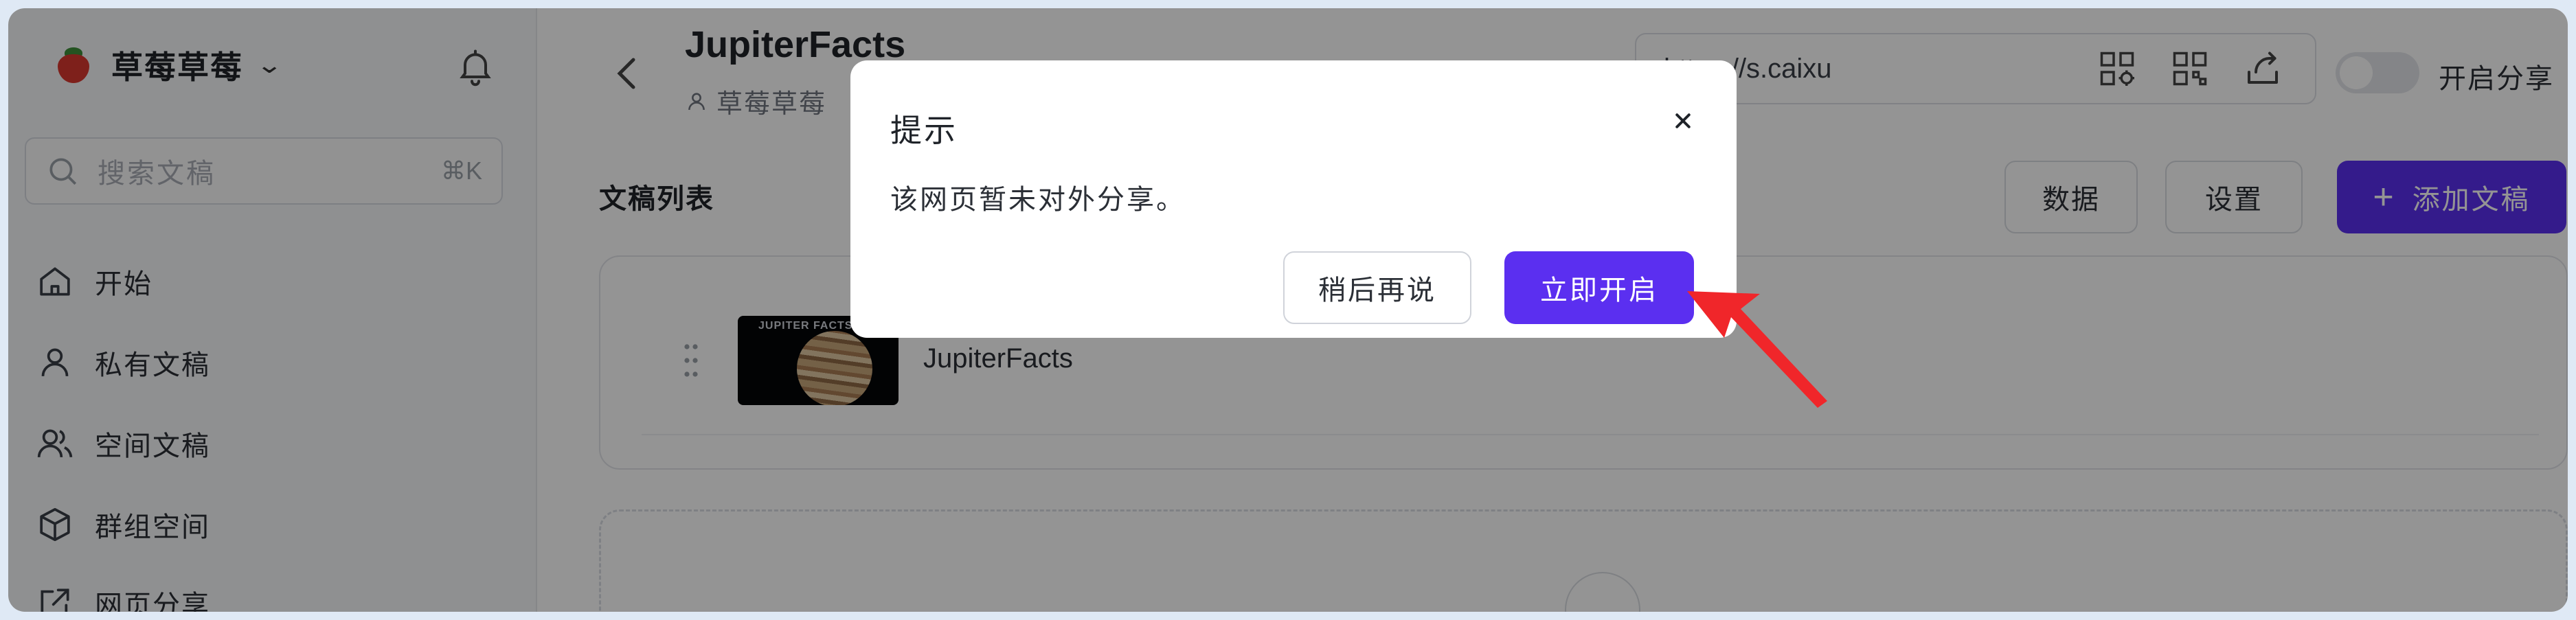 This screenshot has height=620, width=2576. Describe the element at coordinates (1377, 287) in the screenshot. I see `later-button: 稍后再说` at that location.